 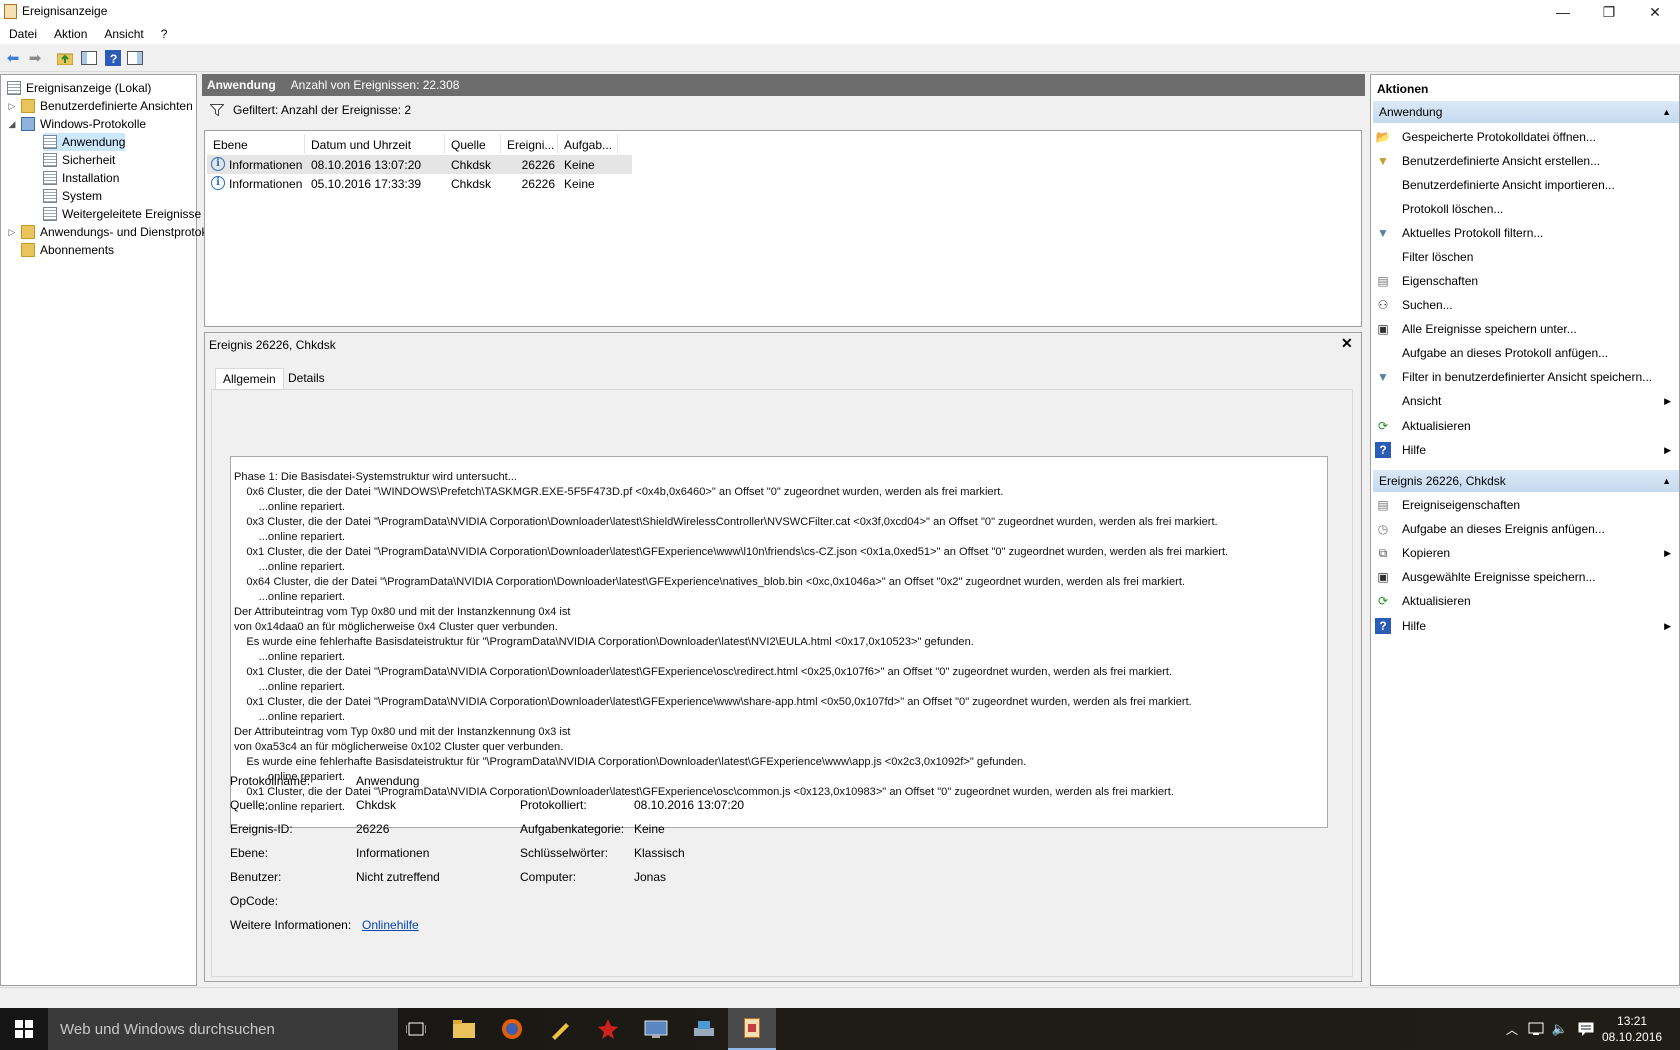 What do you see at coordinates (608, 1029) in the screenshot?
I see `red-app-icon` at bounding box center [608, 1029].